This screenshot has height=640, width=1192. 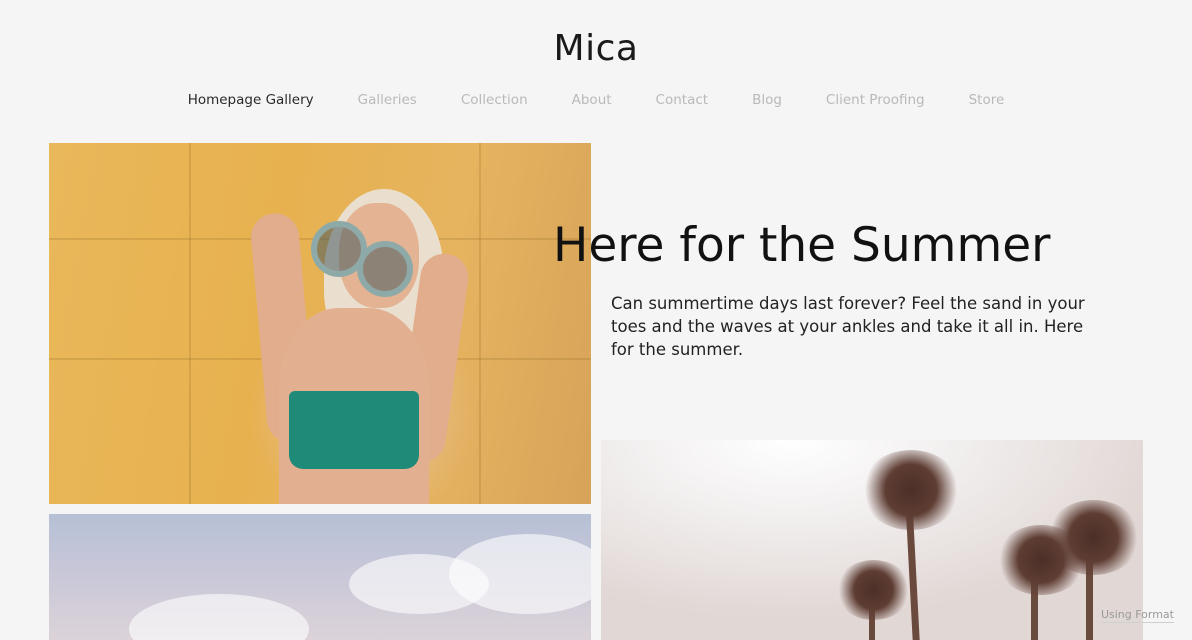 What do you see at coordinates (682, 100) in the screenshot?
I see `nav-item-contact: Contact` at bounding box center [682, 100].